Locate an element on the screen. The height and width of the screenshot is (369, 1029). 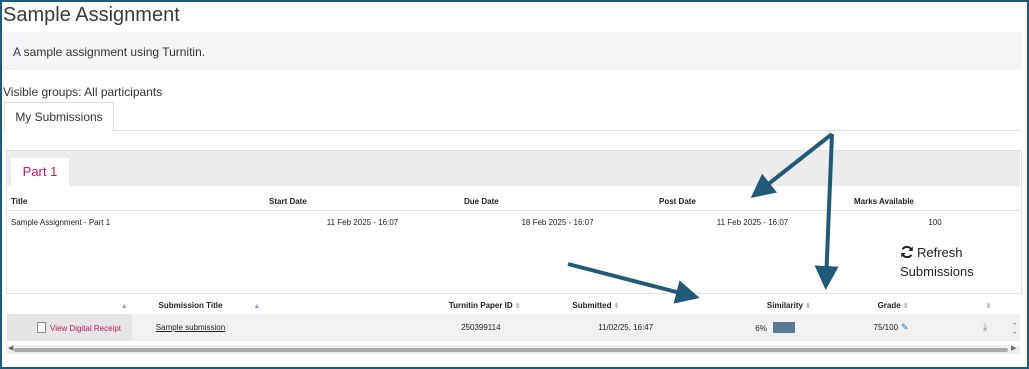
download-cell: ⤓ is located at coordinates (954, 327).